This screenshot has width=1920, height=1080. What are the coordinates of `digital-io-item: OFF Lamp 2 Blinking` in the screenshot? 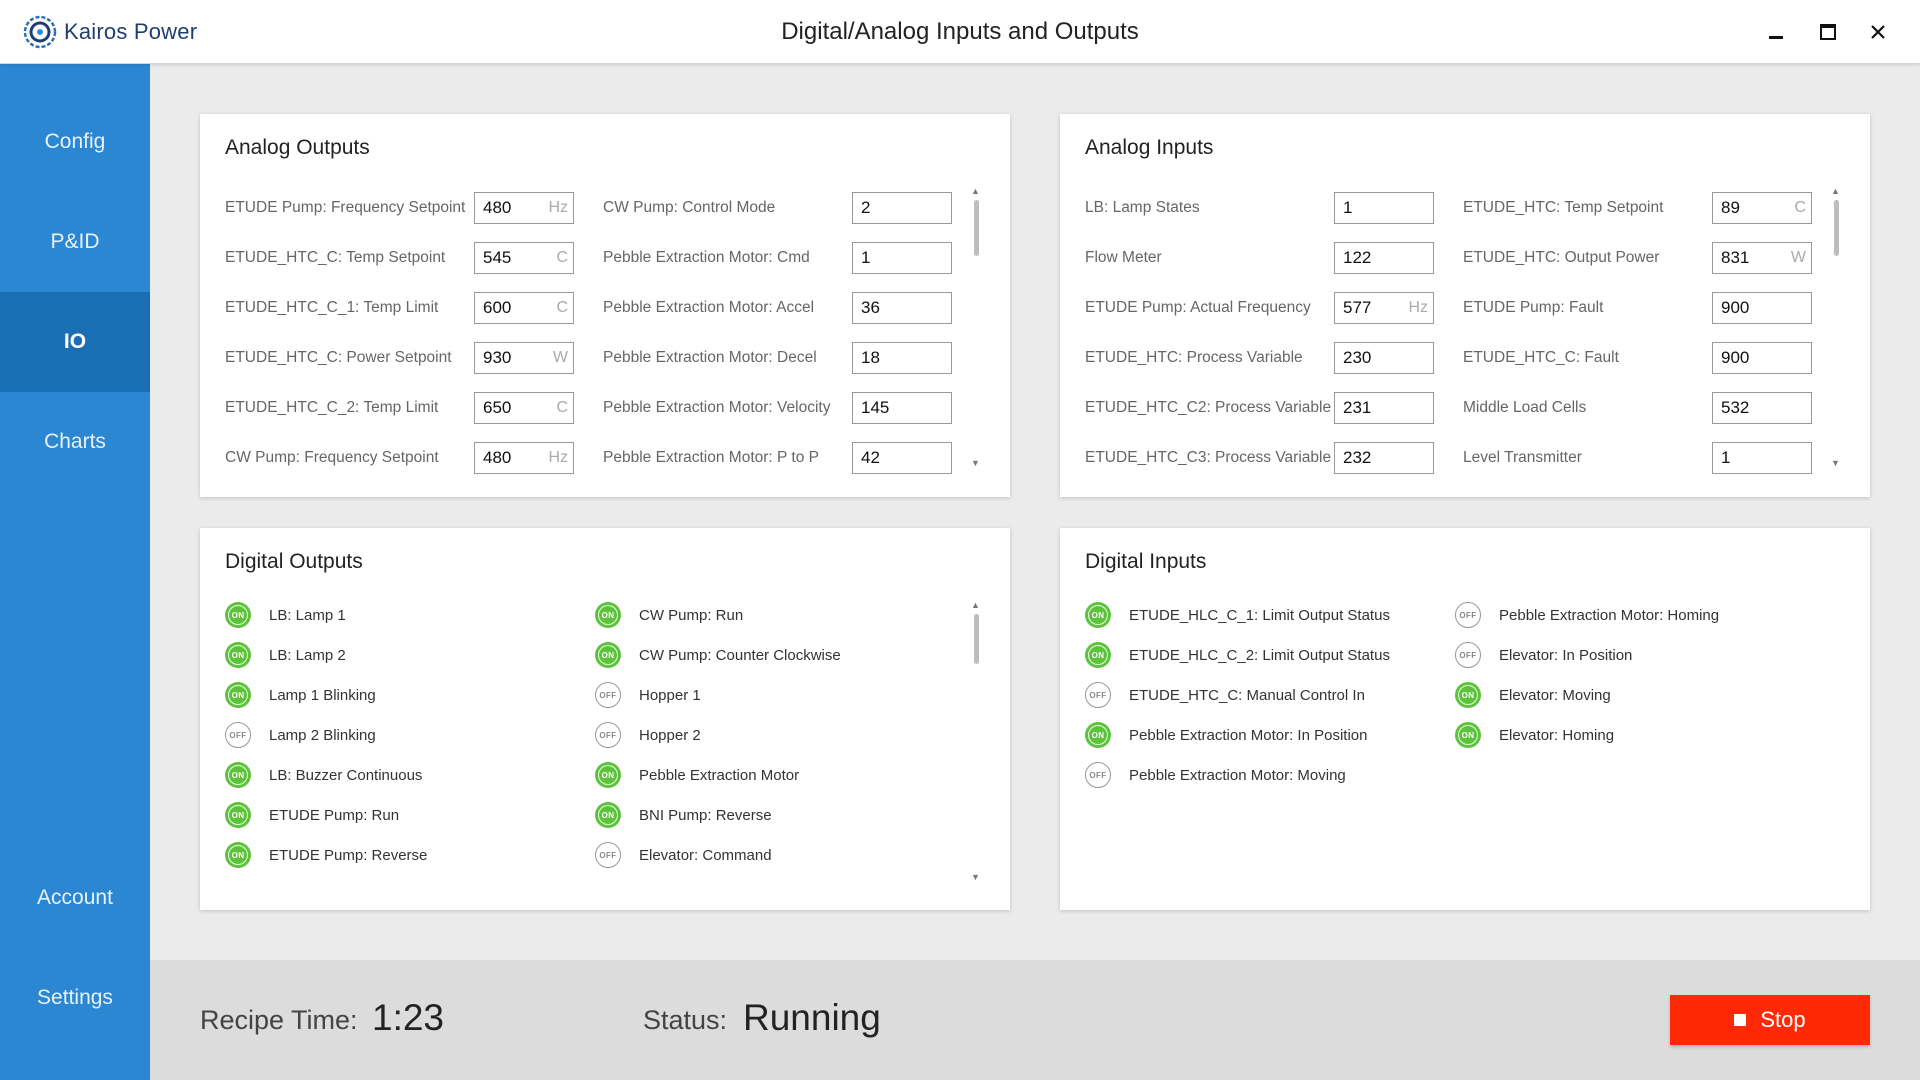 It's located at (300, 735).